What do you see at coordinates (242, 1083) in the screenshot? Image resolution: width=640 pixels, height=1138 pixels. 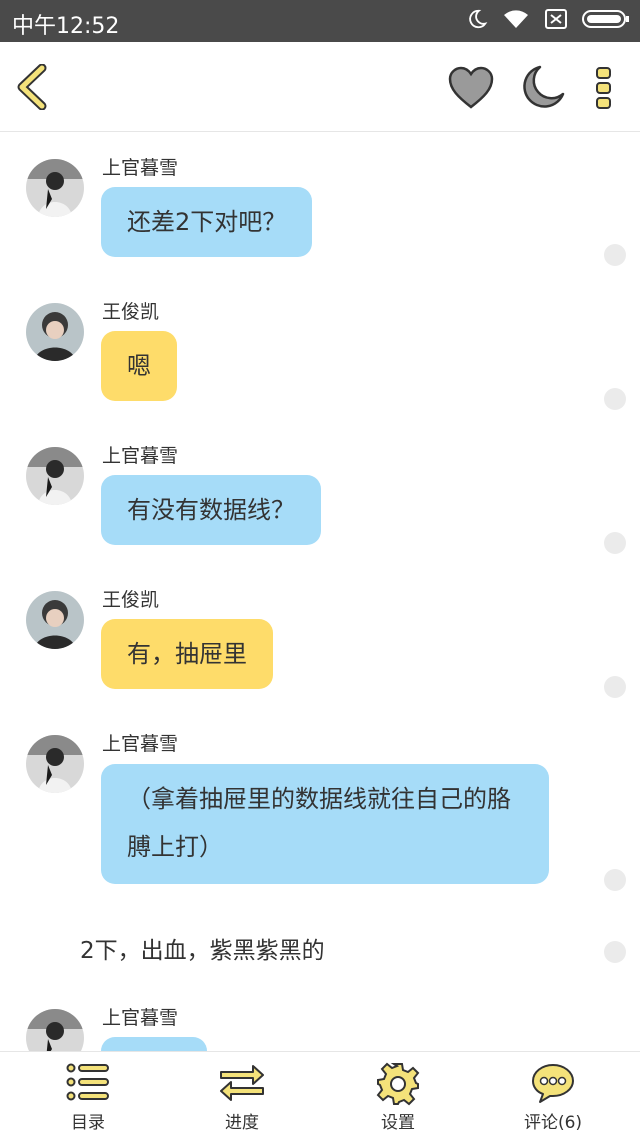 I see `swap-arrows-icon` at bounding box center [242, 1083].